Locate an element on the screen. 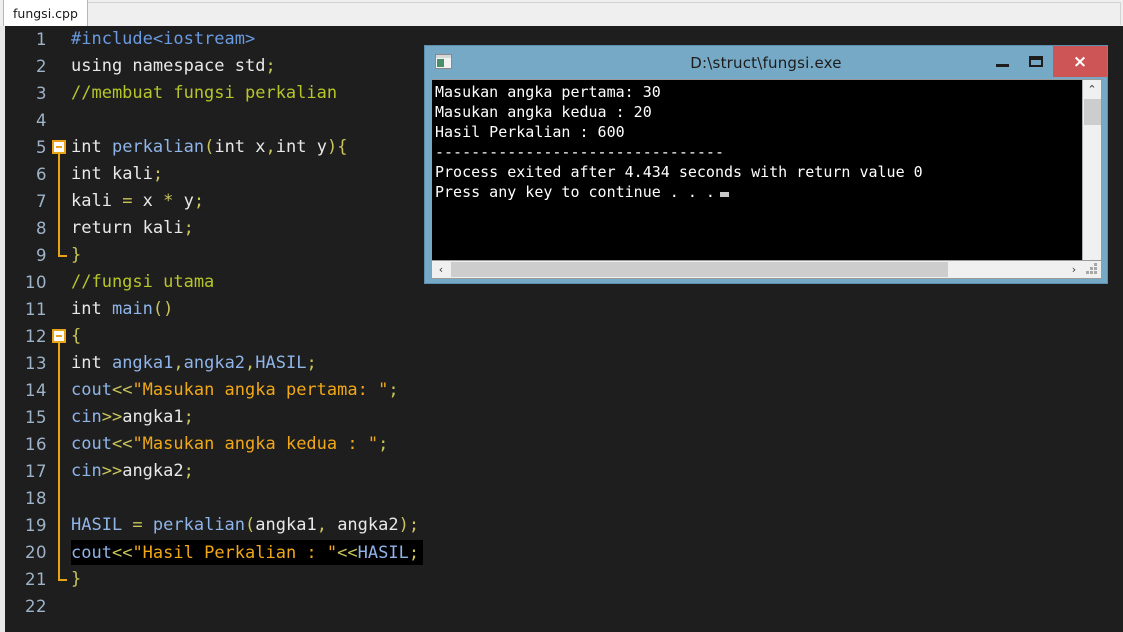 Image resolution: width=1123 pixels, height=632 pixels. console-vertical-scrollbar: ⌃ ⌄ is located at coordinates (1091, 178).